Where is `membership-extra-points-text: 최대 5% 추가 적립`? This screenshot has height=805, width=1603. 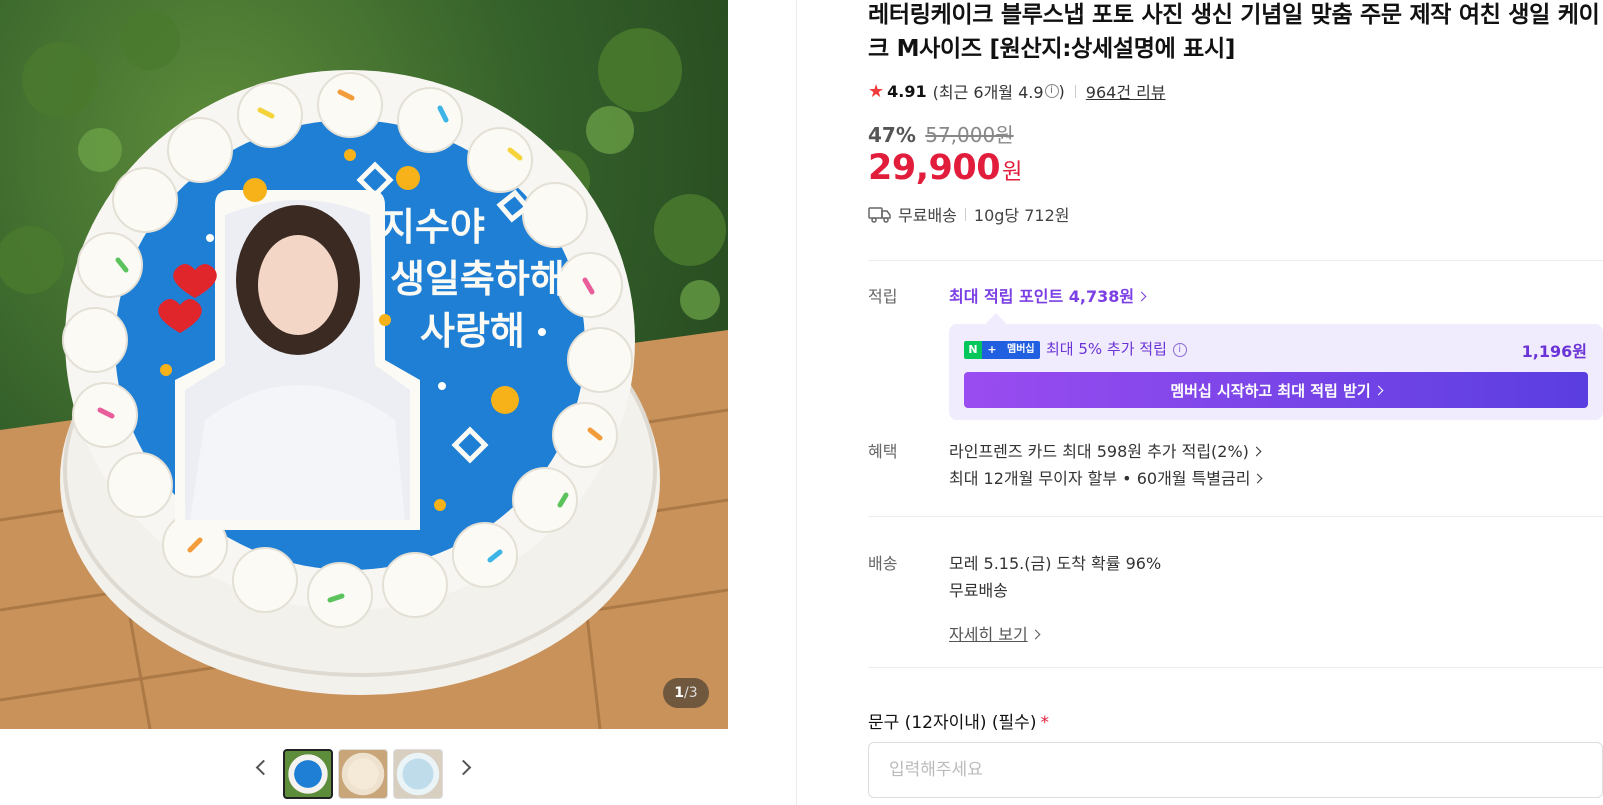
membership-extra-points-text: 최대 5% 추가 적립 is located at coordinates (1106, 349).